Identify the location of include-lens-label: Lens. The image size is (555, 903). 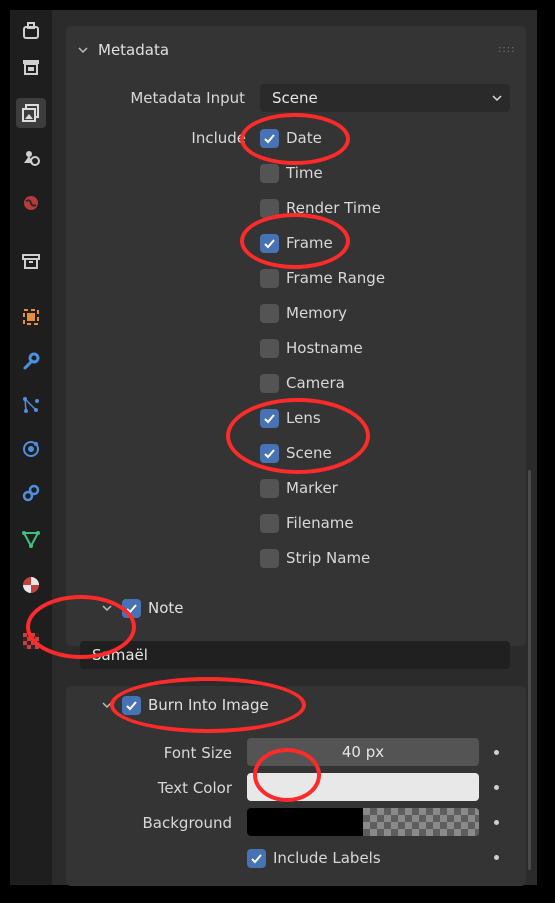
(303, 418).